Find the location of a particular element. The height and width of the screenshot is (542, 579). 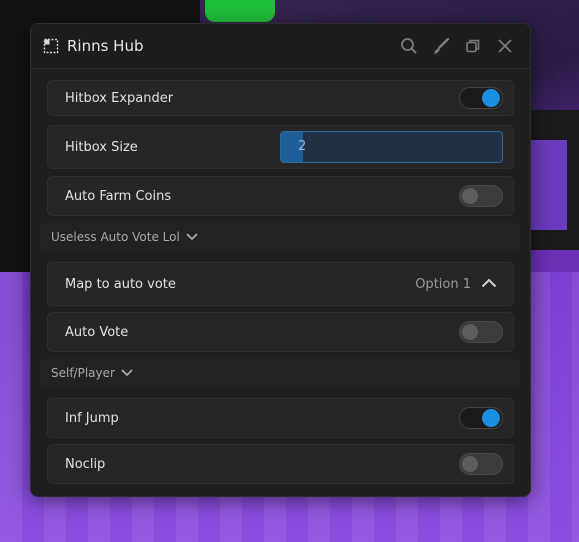

section-useless-auto-vote: Useless Auto Vote Lol is located at coordinates (280, 237).